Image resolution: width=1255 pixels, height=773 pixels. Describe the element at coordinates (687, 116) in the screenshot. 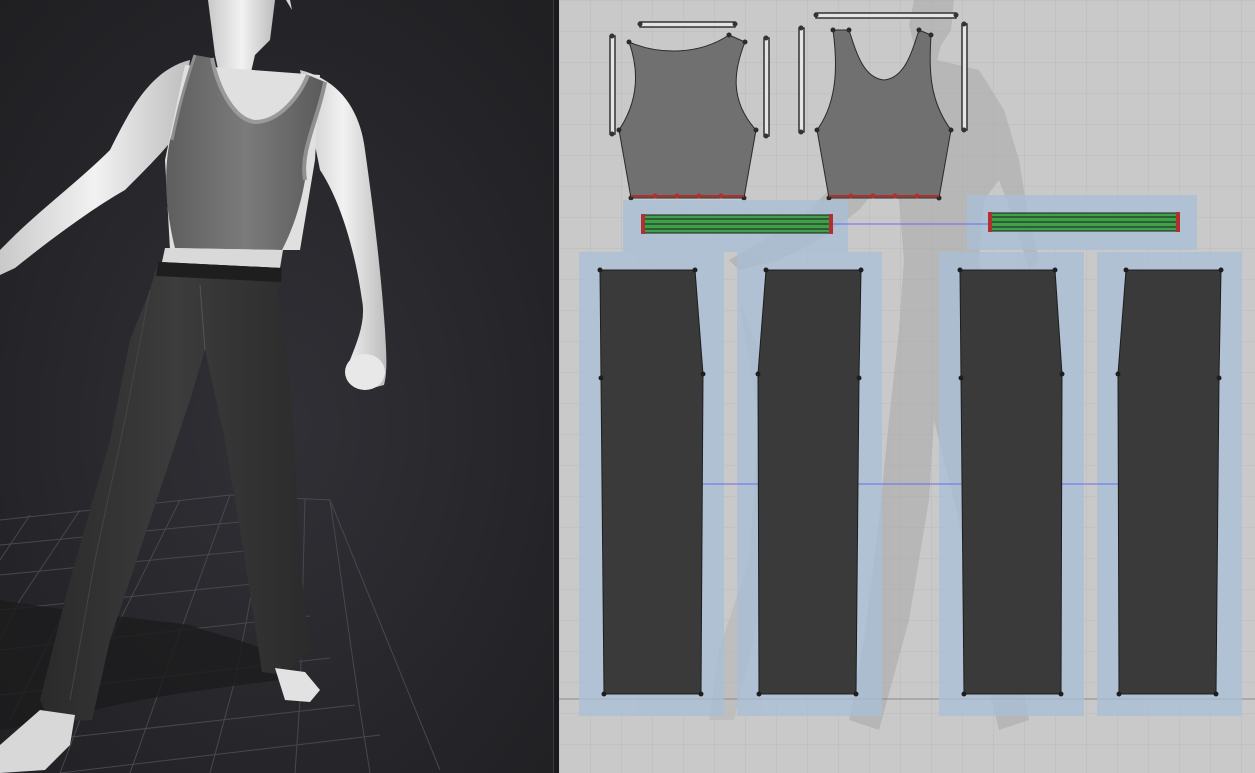

I see `top-front` at that location.